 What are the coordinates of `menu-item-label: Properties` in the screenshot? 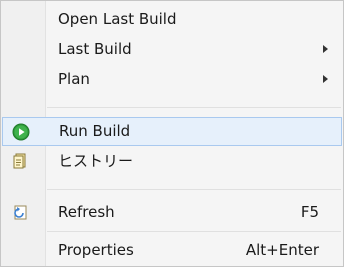 It's located at (96, 250).